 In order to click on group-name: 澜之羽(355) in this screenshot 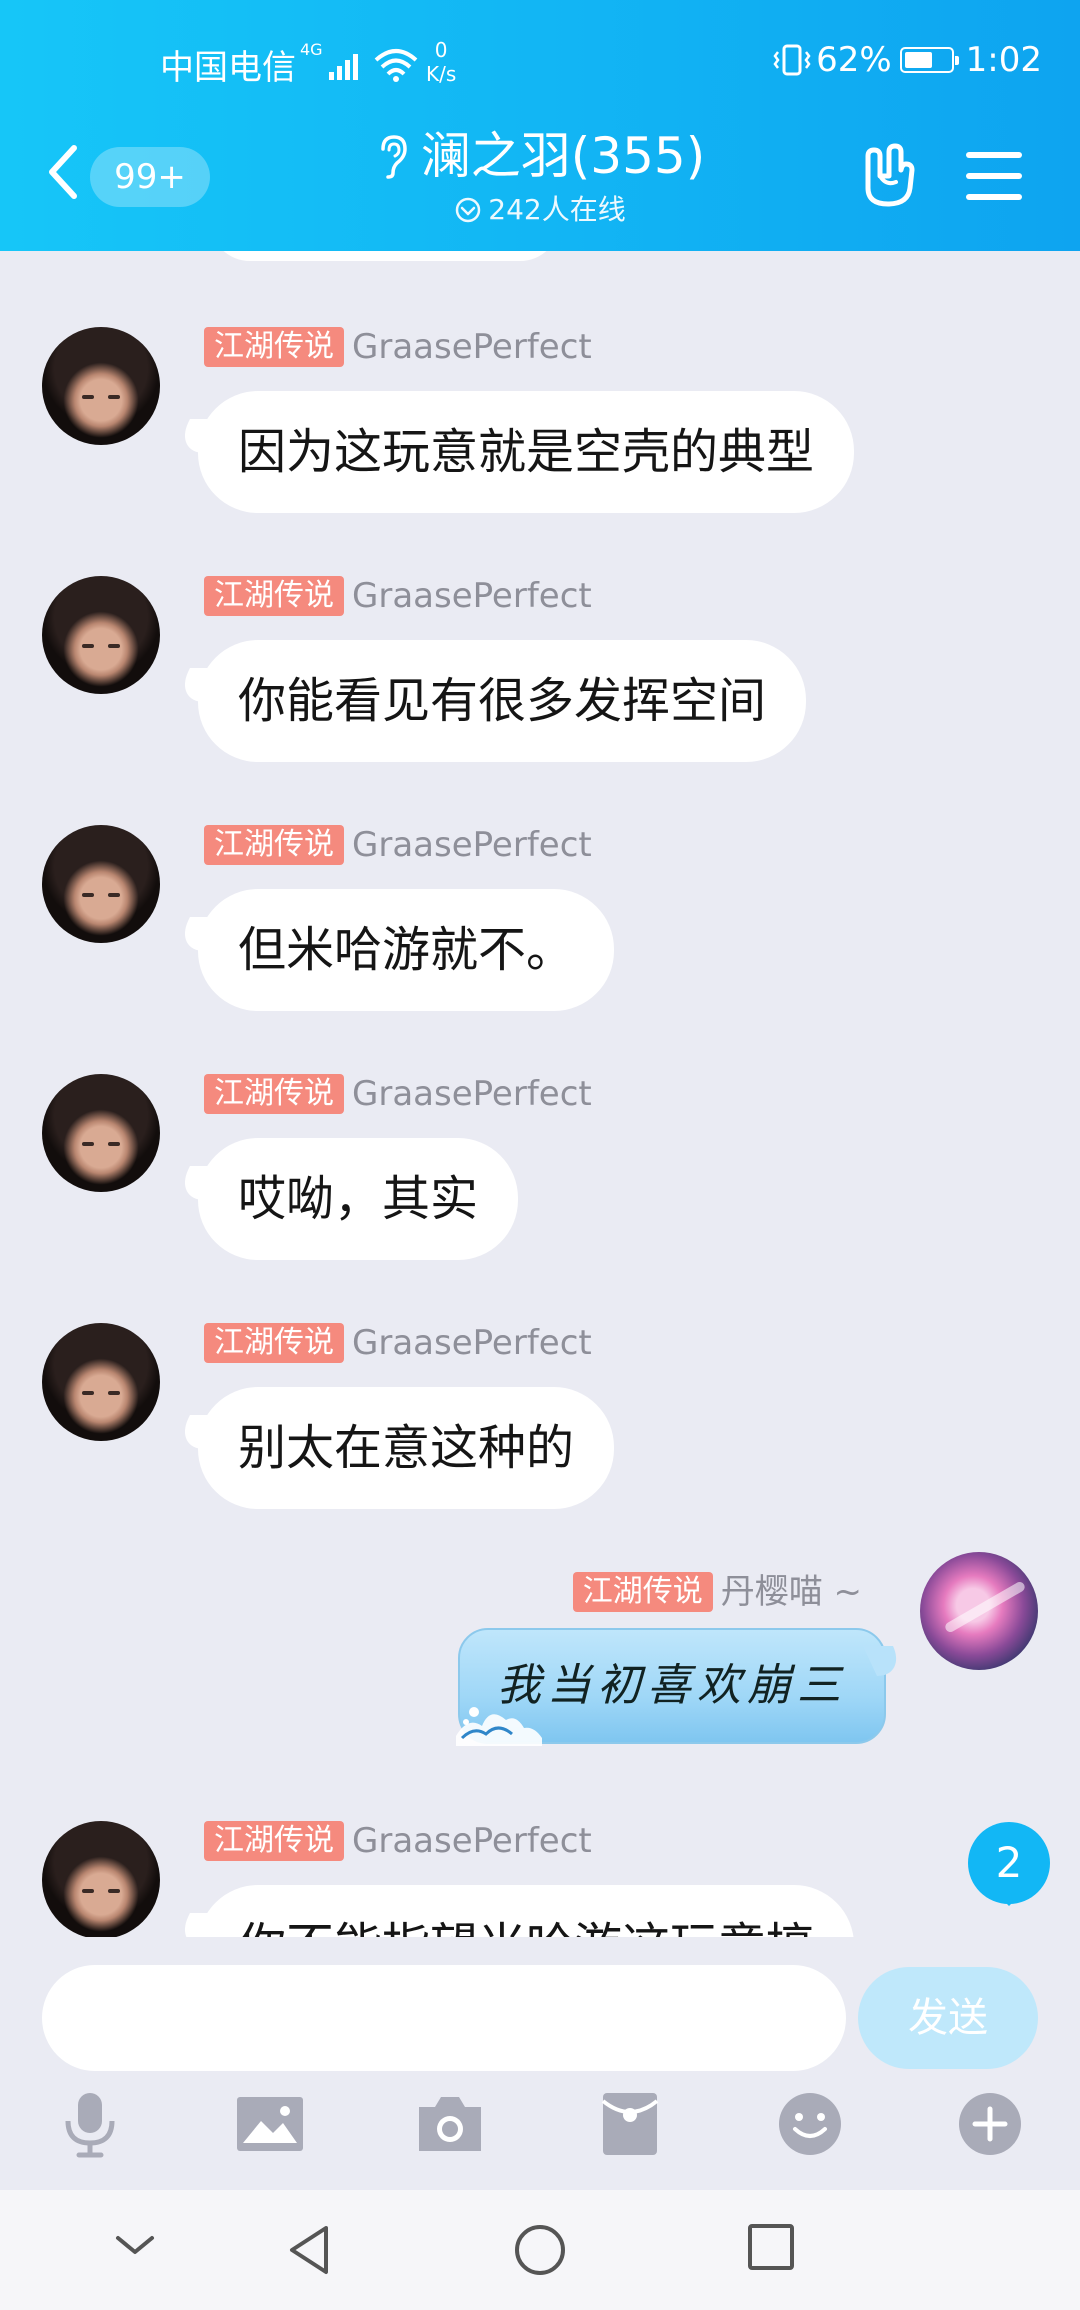, I will do `click(563, 156)`.